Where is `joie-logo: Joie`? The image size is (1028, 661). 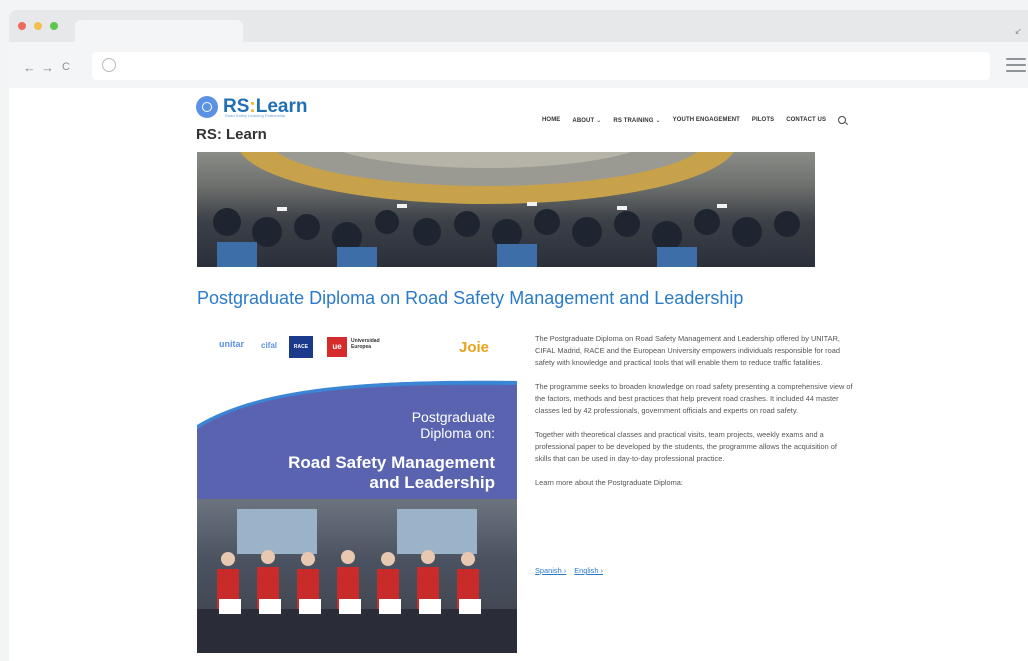 joie-logo: Joie is located at coordinates (474, 347).